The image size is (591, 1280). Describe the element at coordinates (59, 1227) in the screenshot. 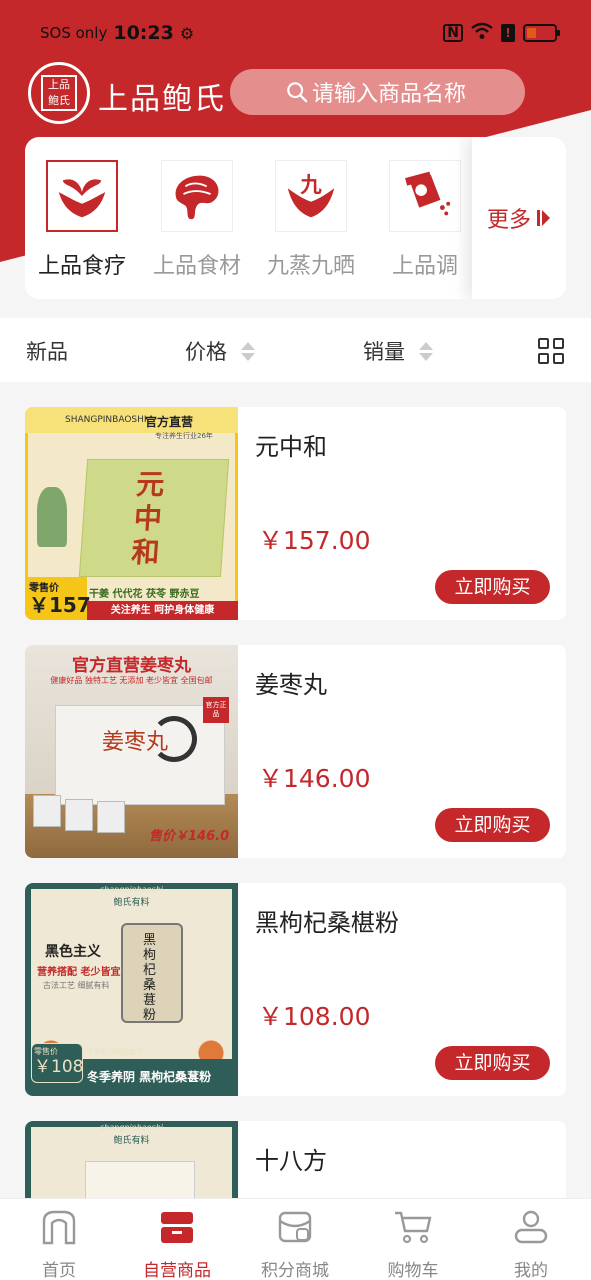

I see `home-icon` at that location.